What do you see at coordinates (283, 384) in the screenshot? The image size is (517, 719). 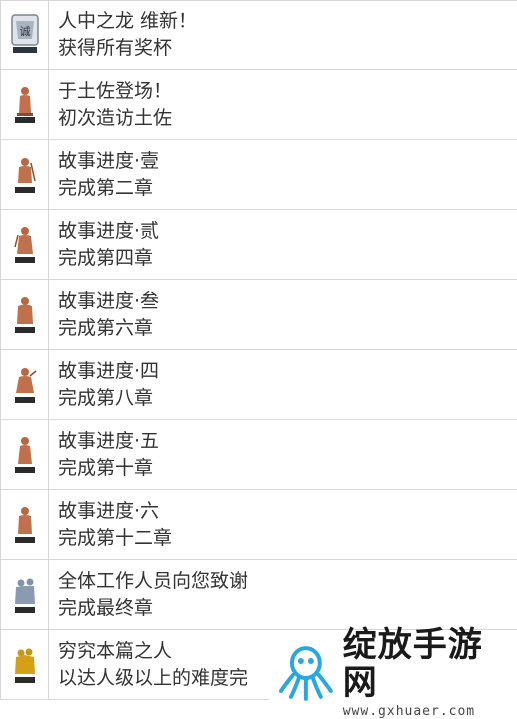 I see `trophy-text: 故事进度·四 完成第八章` at bounding box center [283, 384].